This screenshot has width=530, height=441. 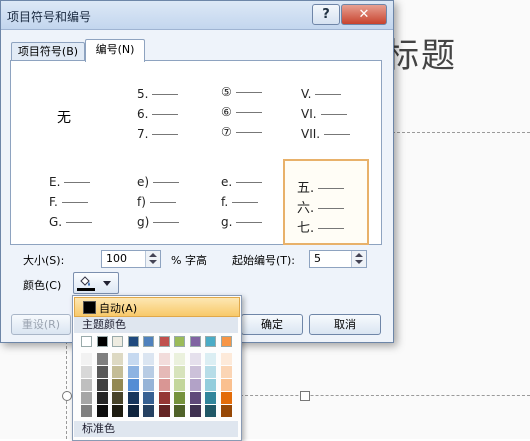 I want to click on list-item: 5., so click(x=143, y=94).